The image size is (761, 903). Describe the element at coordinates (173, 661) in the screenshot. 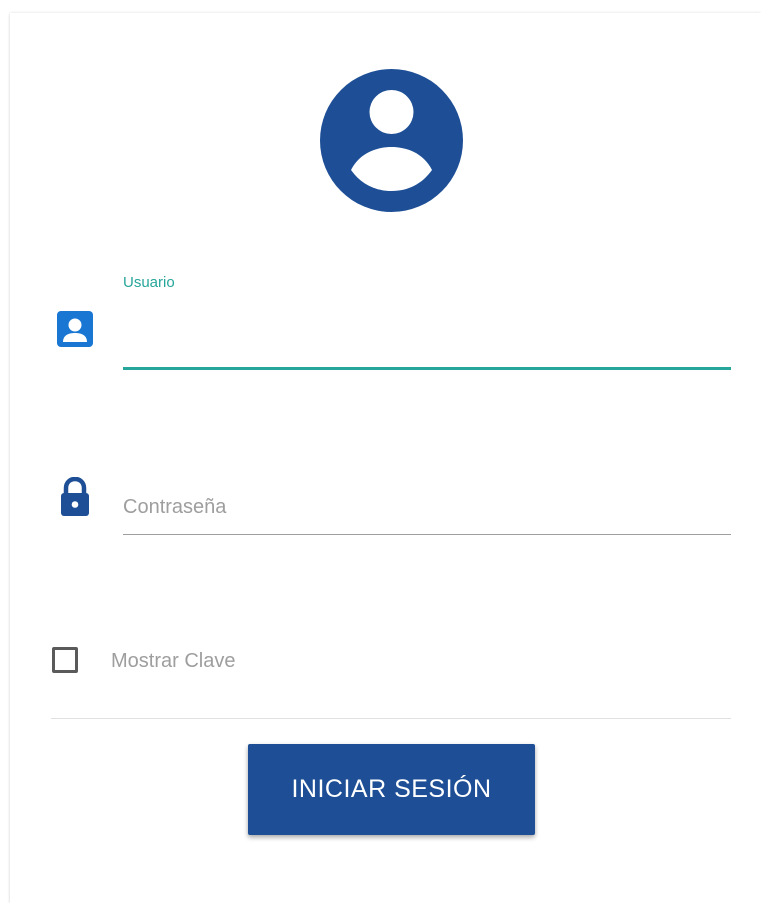

I see `show-password-label: Mostrar Clave` at that location.